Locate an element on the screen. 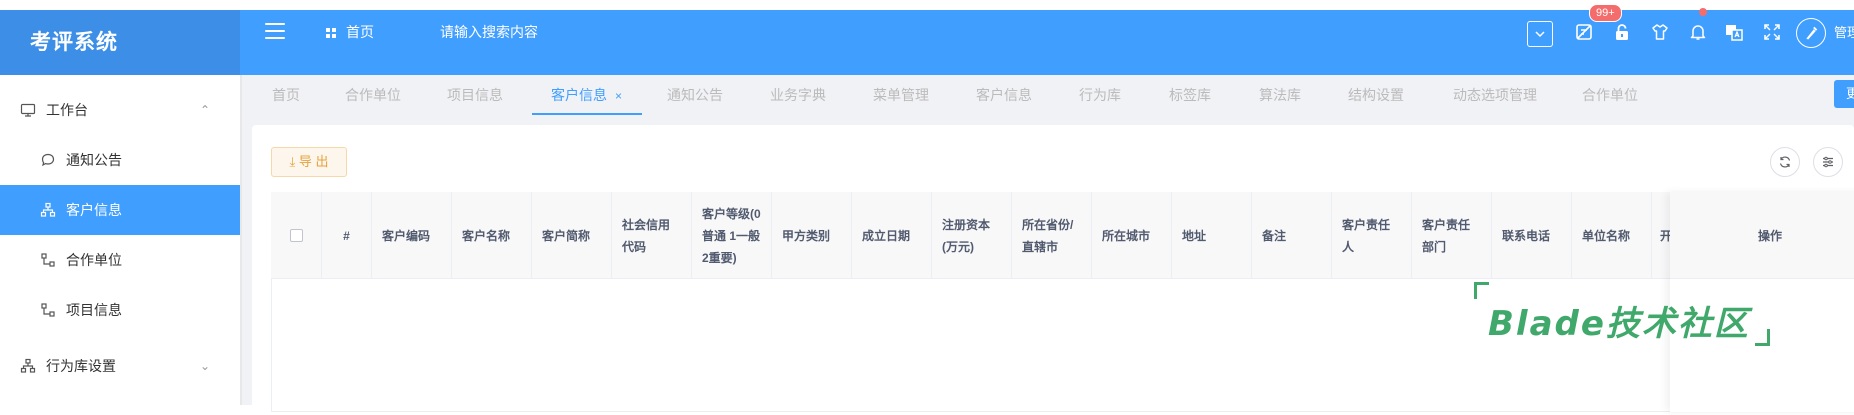 This screenshot has height=415, width=1854. chevron-up-icon: ⌃ is located at coordinates (204, 110).